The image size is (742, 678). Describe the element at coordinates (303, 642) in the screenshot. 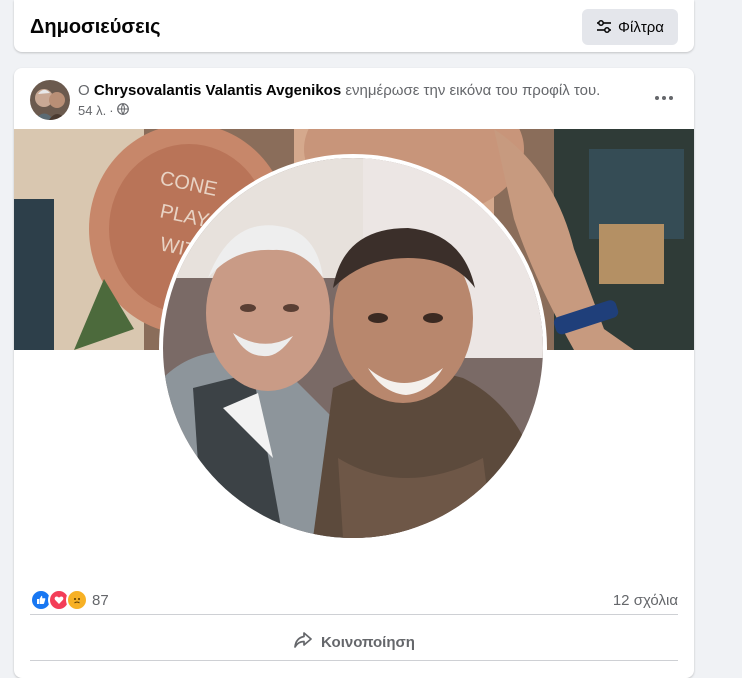

I see `share-arrow-icon` at that location.